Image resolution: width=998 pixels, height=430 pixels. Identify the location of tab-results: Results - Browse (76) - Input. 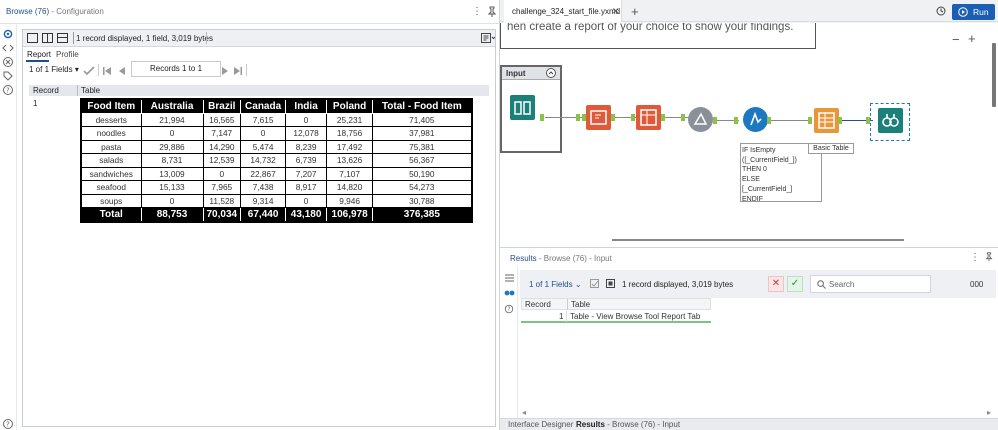
(628, 424).